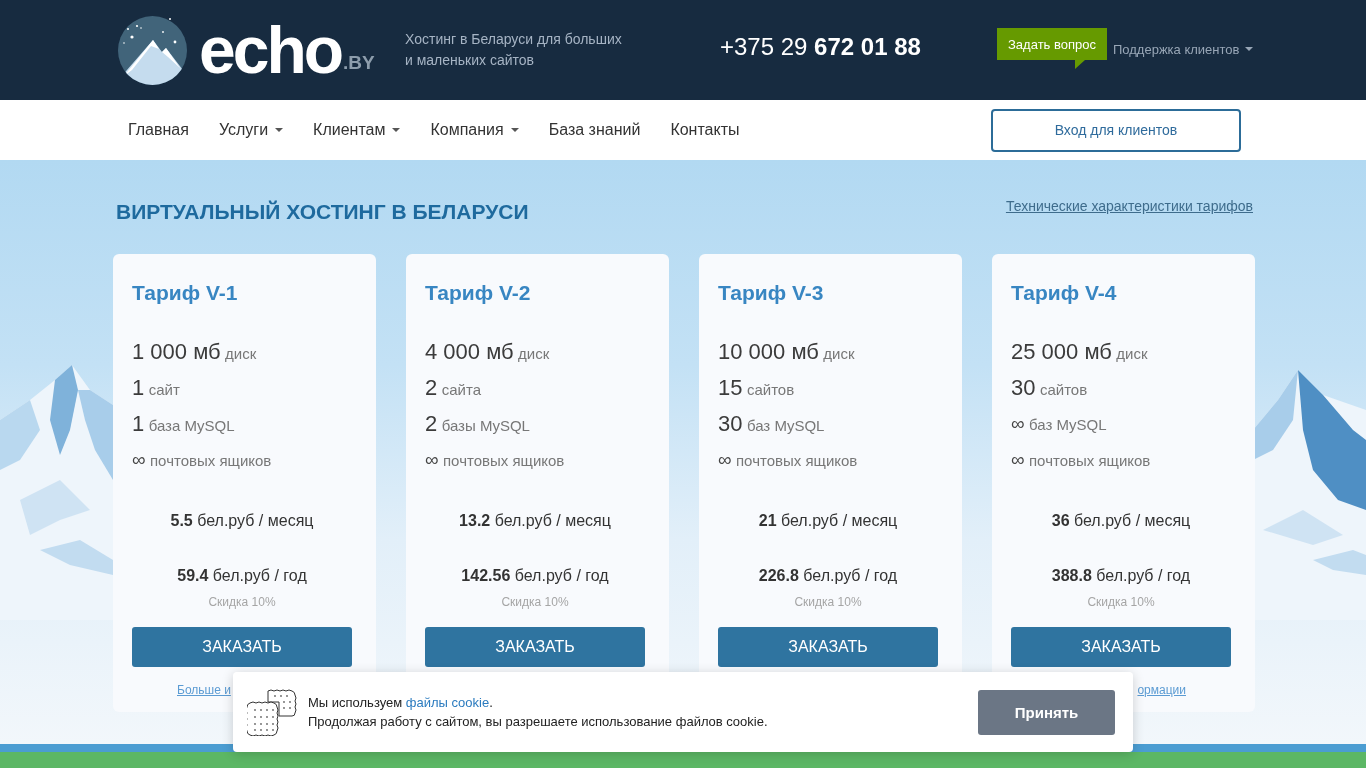  Describe the element at coordinates (1064, 293) in the screenshot. I see `plan-title: Тариф V-4` at that location.